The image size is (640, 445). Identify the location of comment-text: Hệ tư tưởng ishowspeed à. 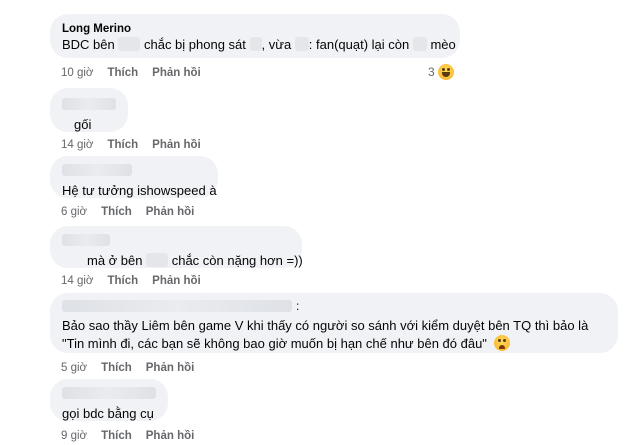
(139, 190).